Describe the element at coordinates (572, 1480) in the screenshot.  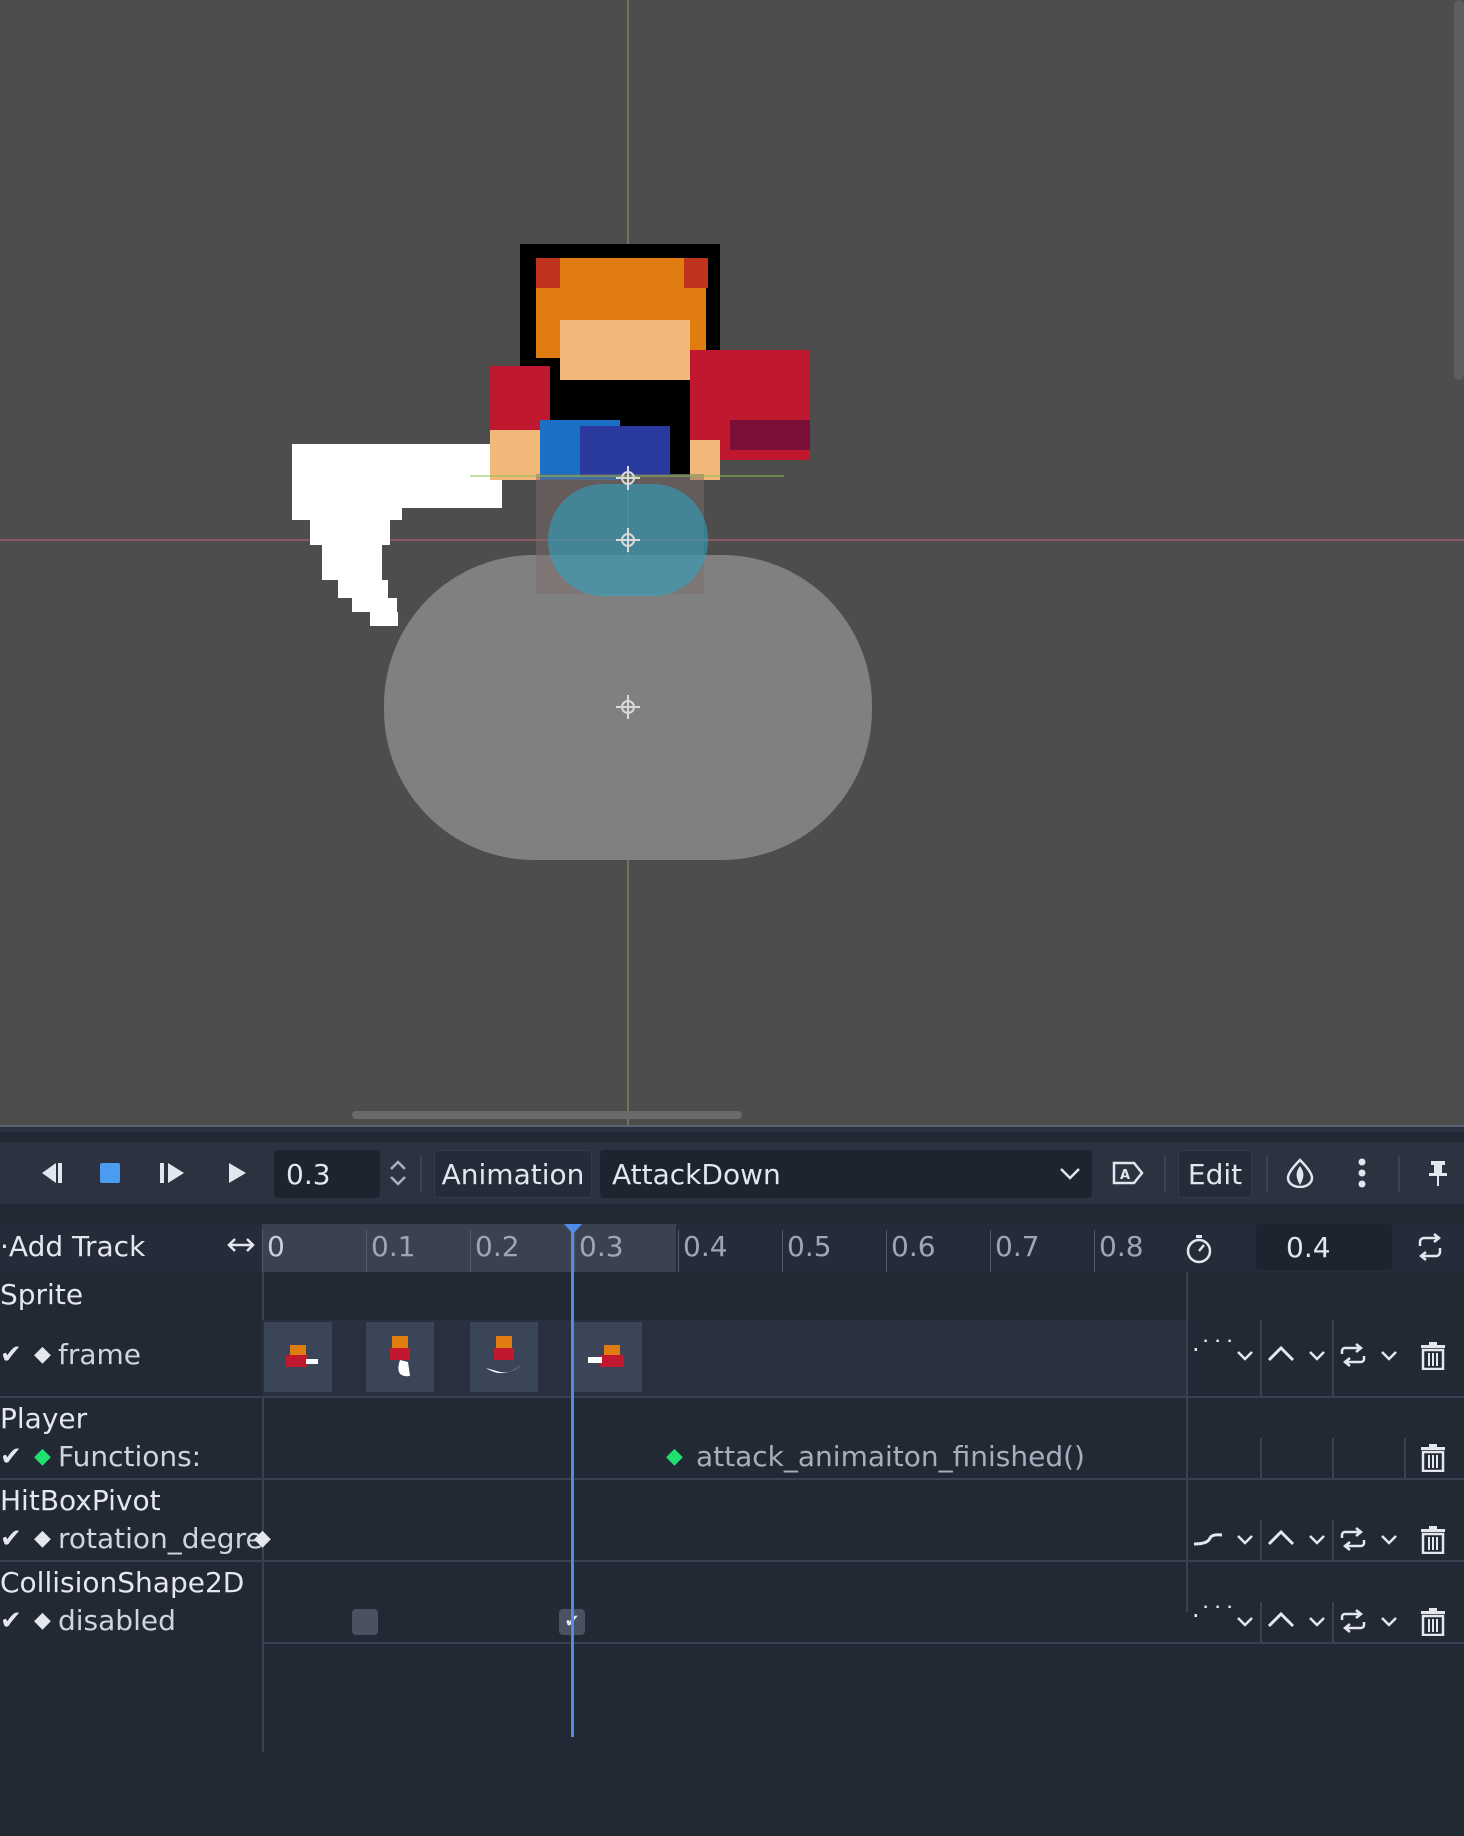
I see `playhead-line` at that location.